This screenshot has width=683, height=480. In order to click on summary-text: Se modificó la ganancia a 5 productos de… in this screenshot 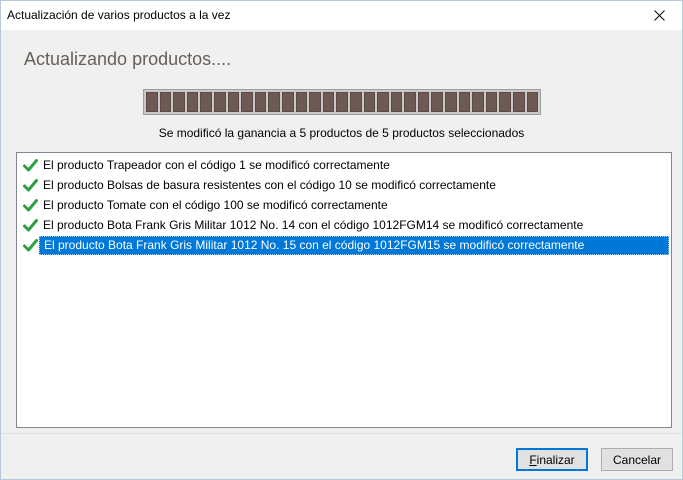, I will do `click(341, 133)`.